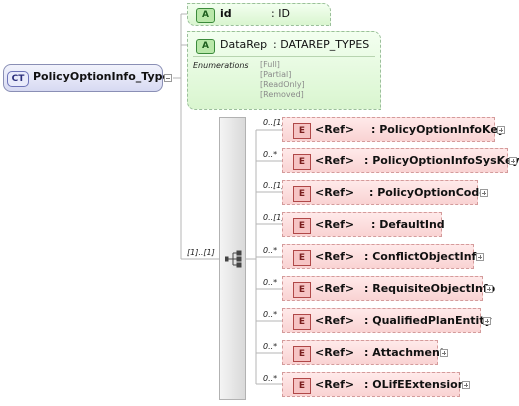  Describe the element at coordinates (201, 252) in the screenshot. I see `sequence-cardinality: [1]..[1]` at that location.